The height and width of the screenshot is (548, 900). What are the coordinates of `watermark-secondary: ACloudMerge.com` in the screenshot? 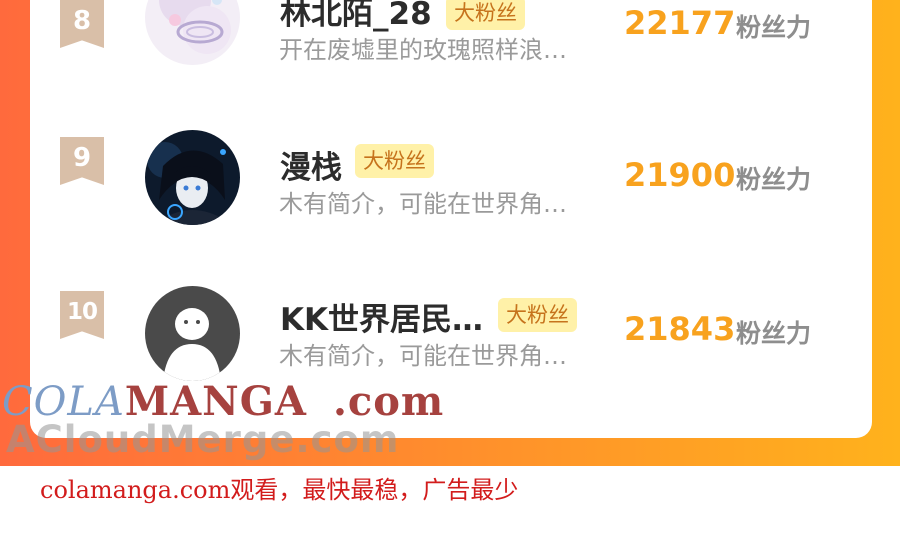 It's located at (203, 439).